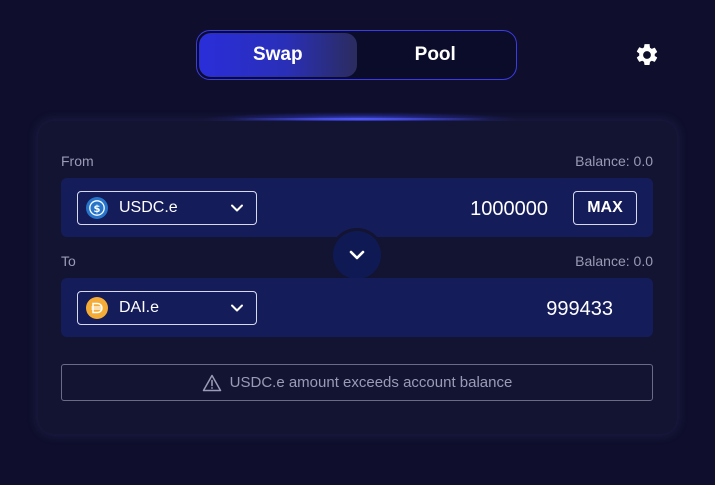  Describe the element at coordinates (484, 209) in the screenshot. I see `from-amount-input: 1000000` at that location.